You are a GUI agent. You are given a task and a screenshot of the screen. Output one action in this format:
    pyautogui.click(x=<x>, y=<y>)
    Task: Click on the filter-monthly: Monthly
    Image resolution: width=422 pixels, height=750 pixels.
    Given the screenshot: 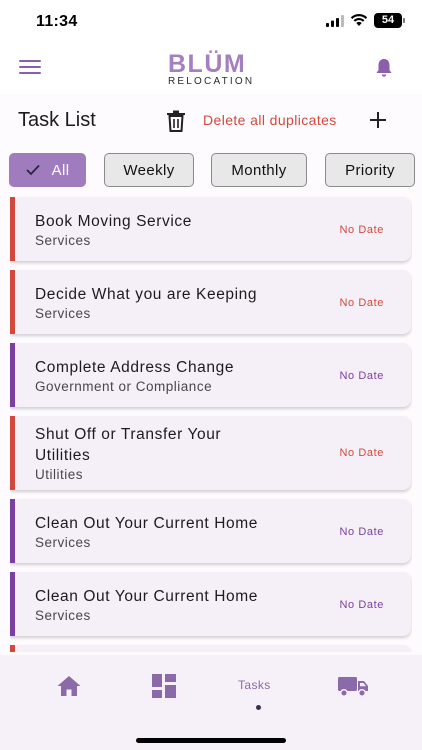 What is the action you would take?
    pyautogui.click(x=259, y=170)
    